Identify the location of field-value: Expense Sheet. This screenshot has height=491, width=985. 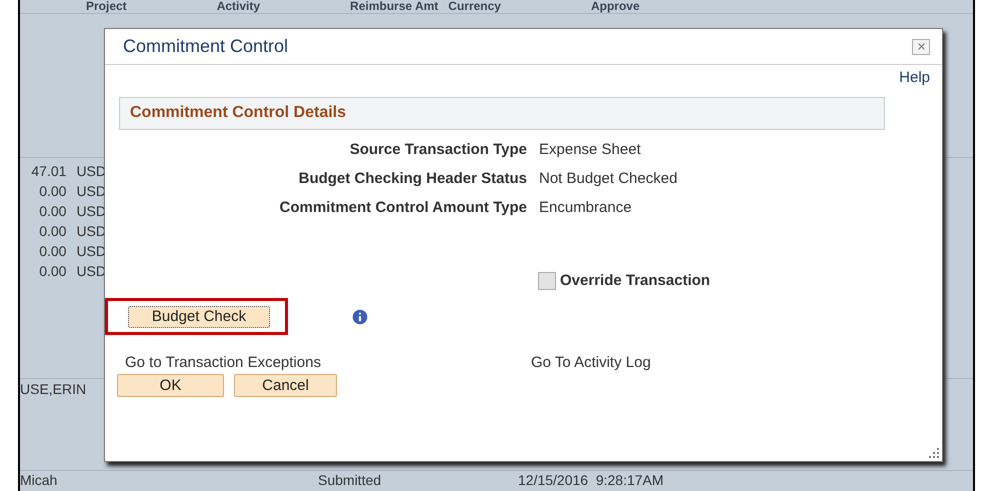
(590, 150).